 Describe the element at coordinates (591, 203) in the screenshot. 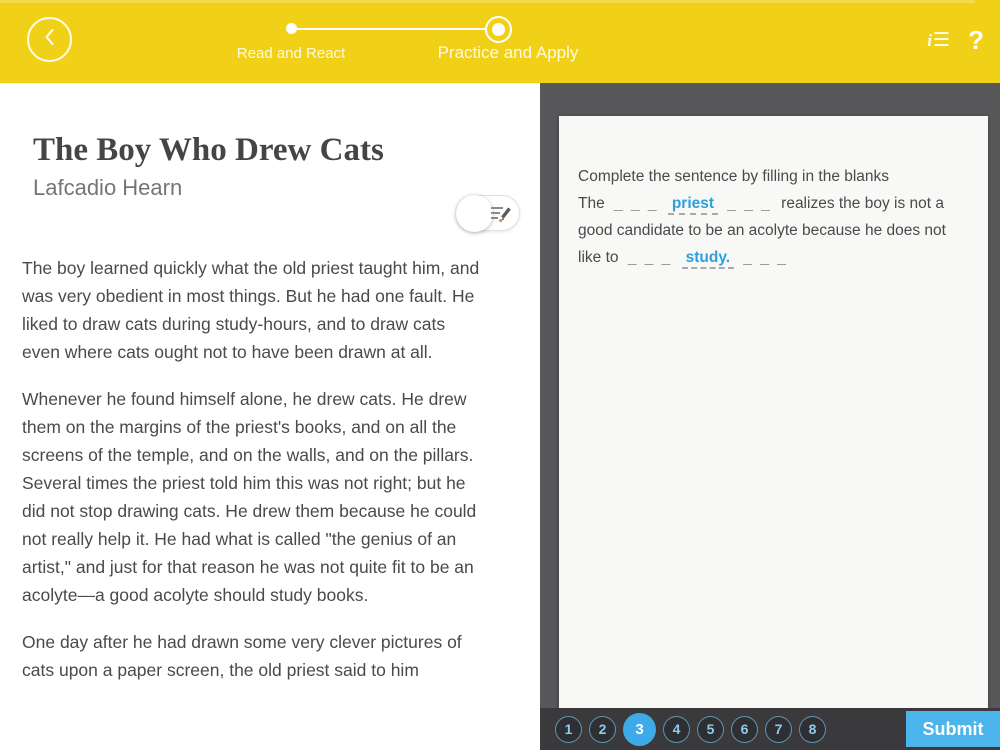

I see `sentence-text: The` at that location.